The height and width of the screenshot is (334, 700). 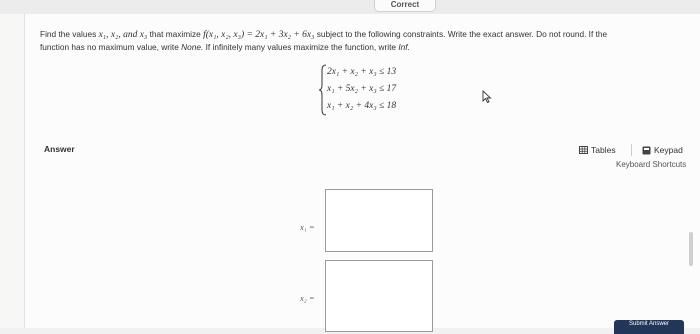 What do you see at coordinates (631, 150) in the screenshot?
I see `tools-divider` at bounding box center [631, 150].